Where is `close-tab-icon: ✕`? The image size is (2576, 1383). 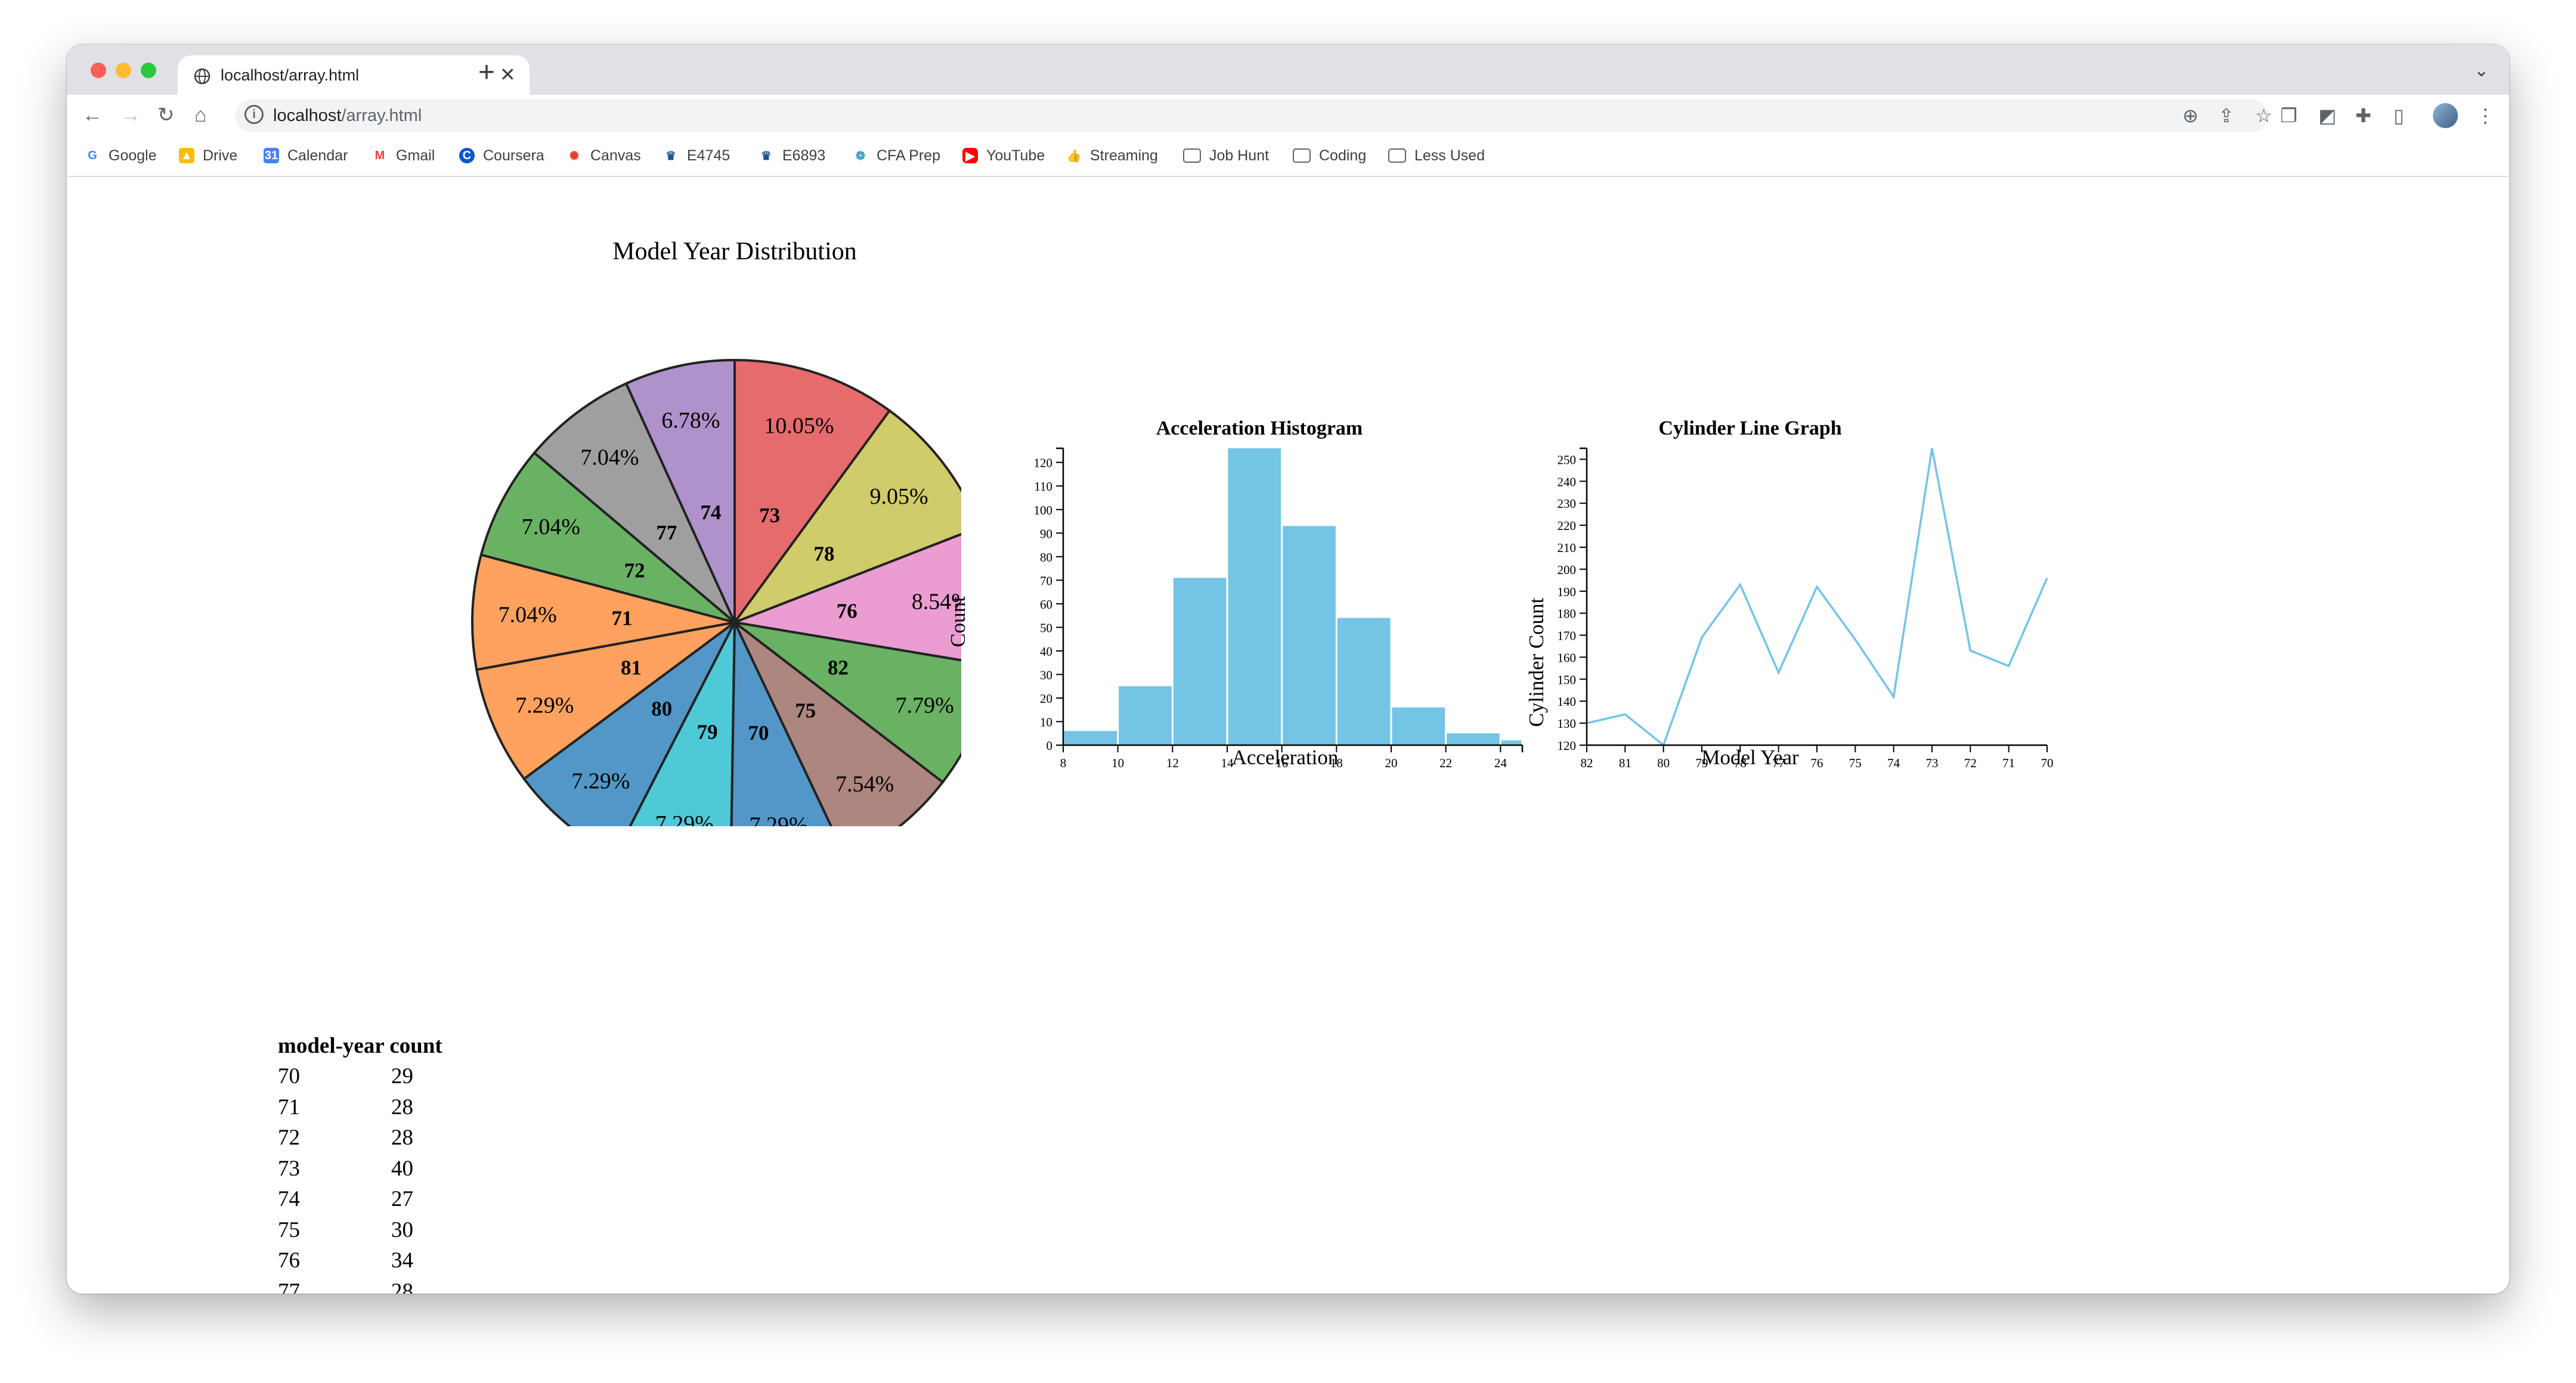
close-tab-icon: ✕ is located at coordinates (508, 74).